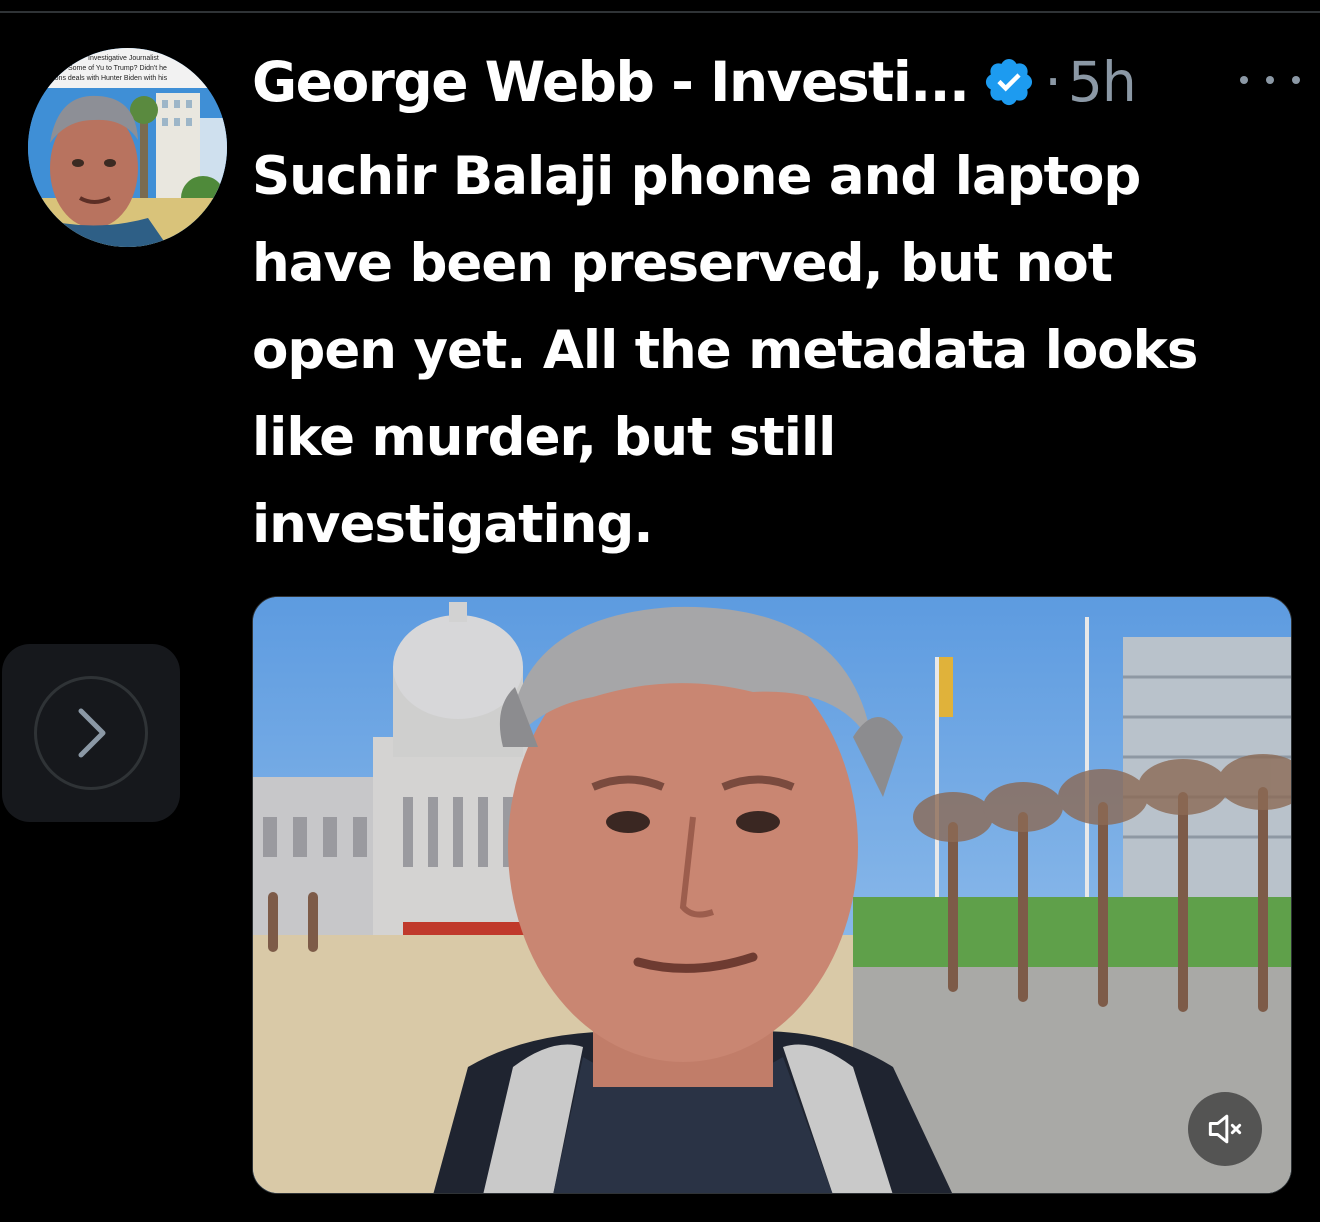 Image resolution: width=1320 pixels, height=1222 pixels. What do you see at coordinates (725, 350) in the screenshot?
I see `post-text-line: open yet. All the metadata looks` at bounding box center [725, 350].